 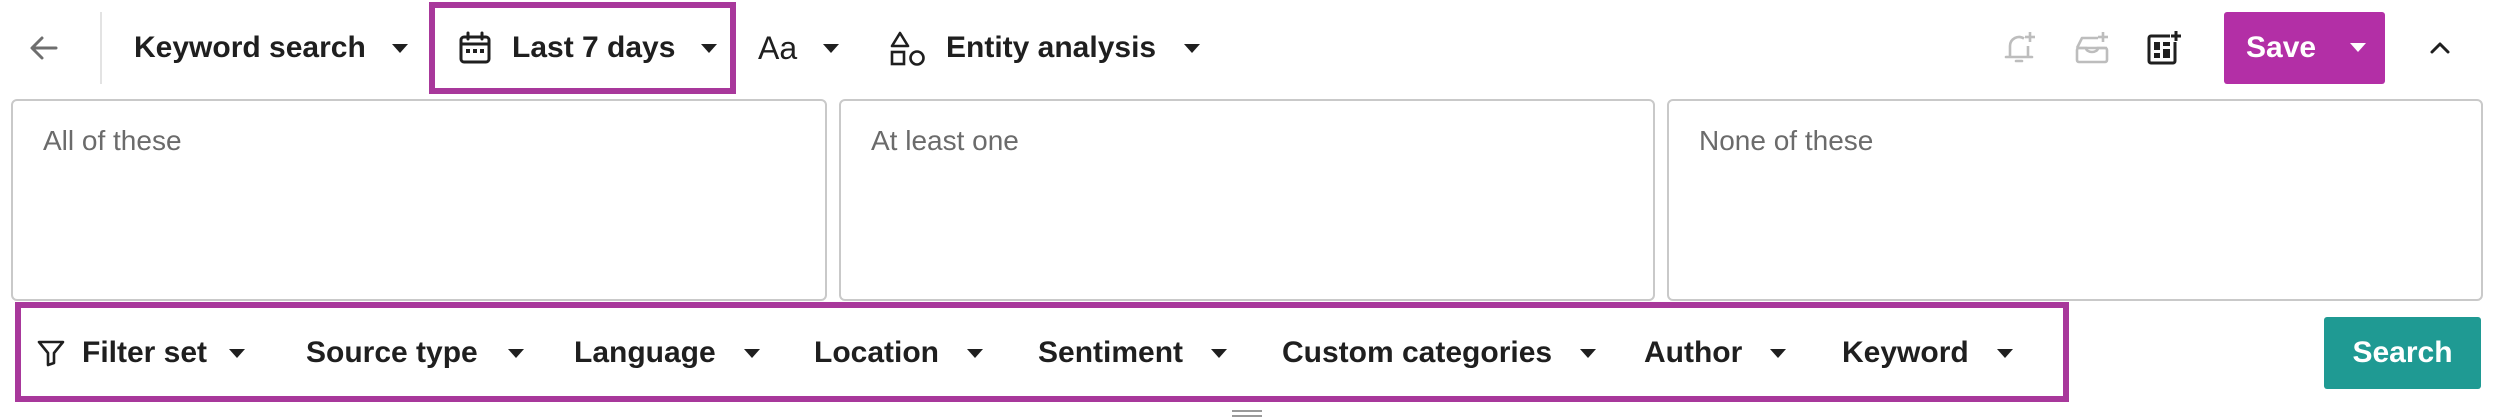 What do you see at coordinates (250, 47) in the screenshot?
I see `search-mode-label: Keyword search` at bounding box center [250, 47].